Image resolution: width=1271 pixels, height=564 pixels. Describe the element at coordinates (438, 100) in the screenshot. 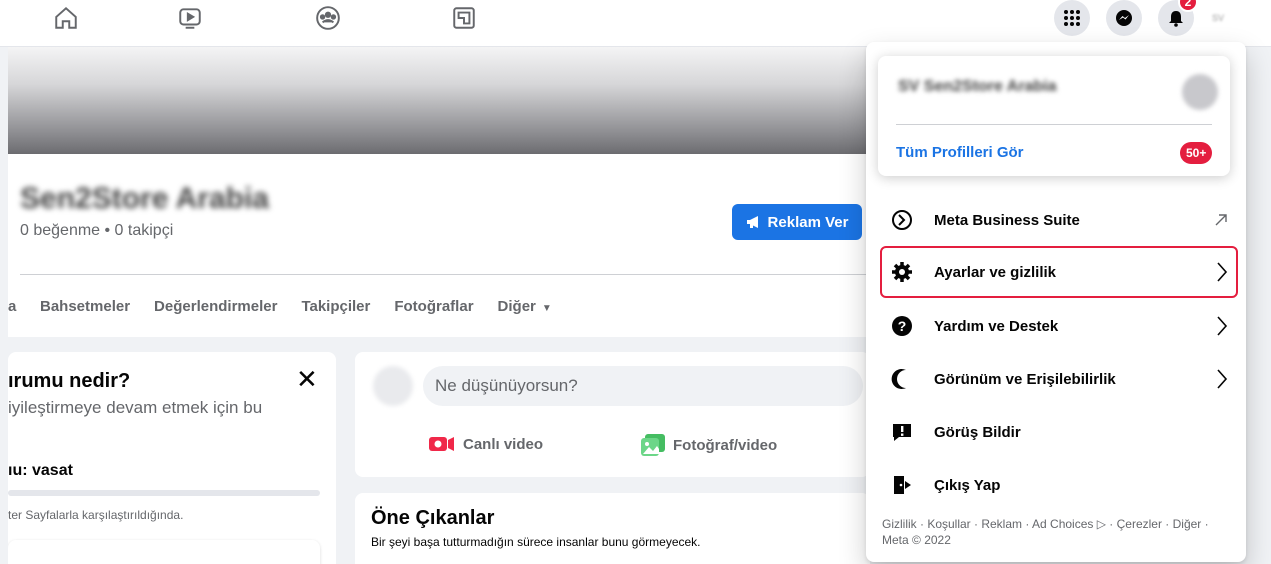

I see `cover-photo` at that location.